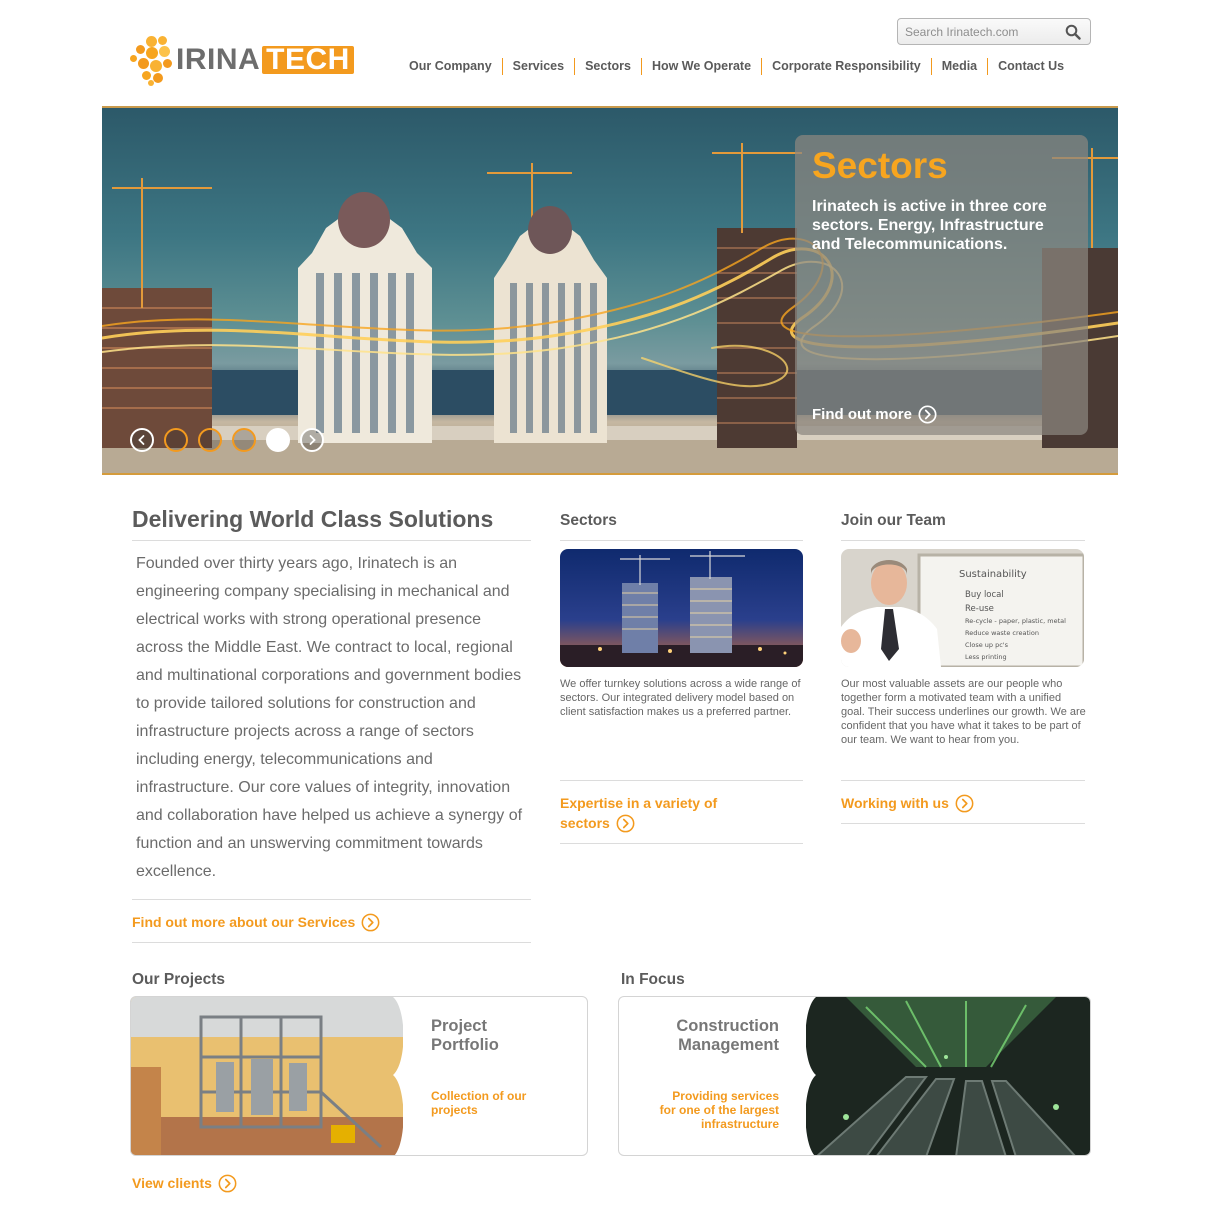  I want to click on intro-title: Delivering World Class Solutions, so click(313, 519).